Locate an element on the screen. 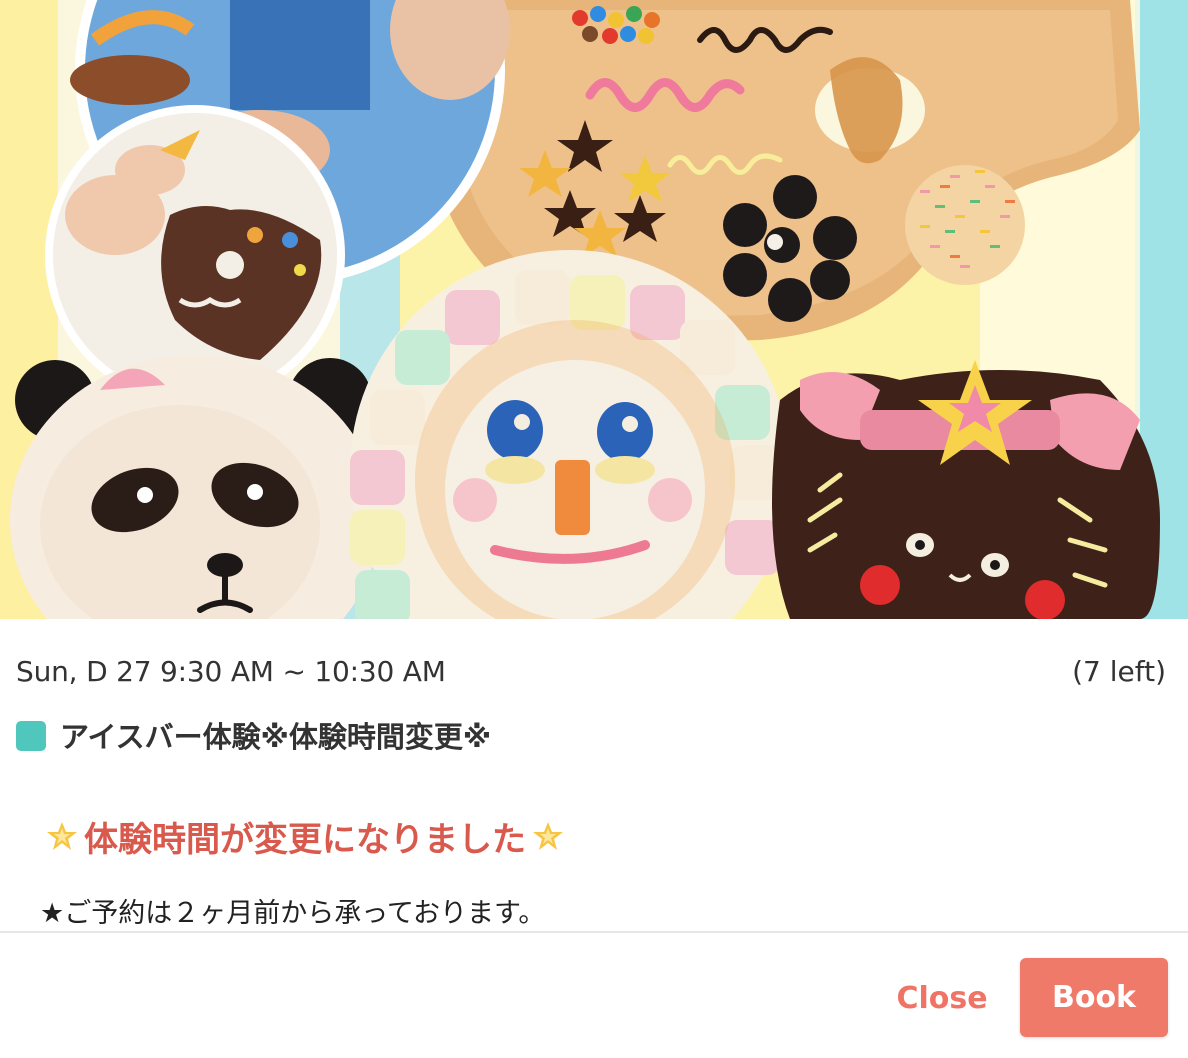 This screenshot has height=1058, width=1188. event-title-row: アイスバー体験※体験時間変更※ is located at coordinates (253, 735).